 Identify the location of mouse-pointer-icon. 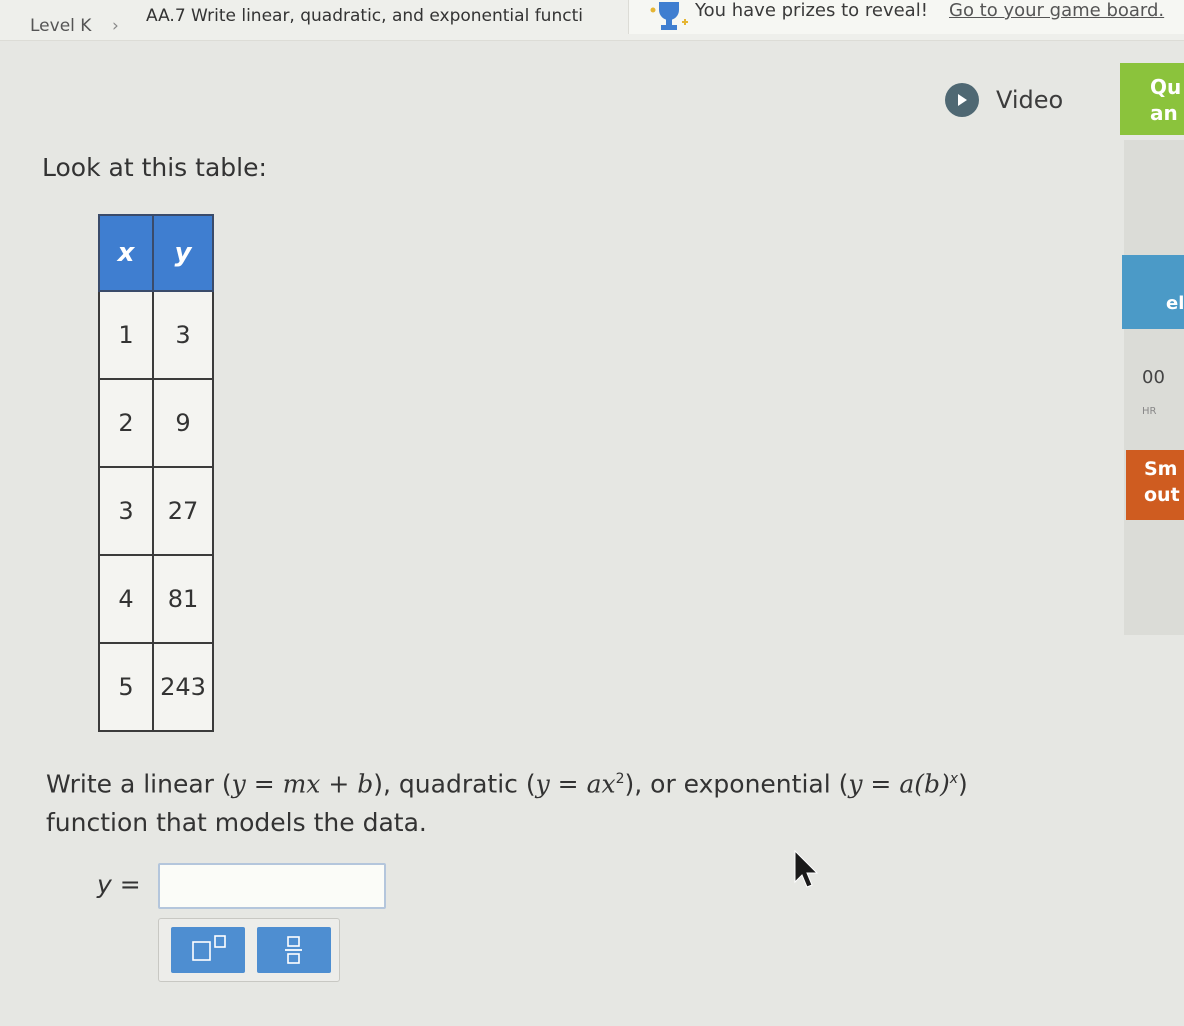
(806, 869).